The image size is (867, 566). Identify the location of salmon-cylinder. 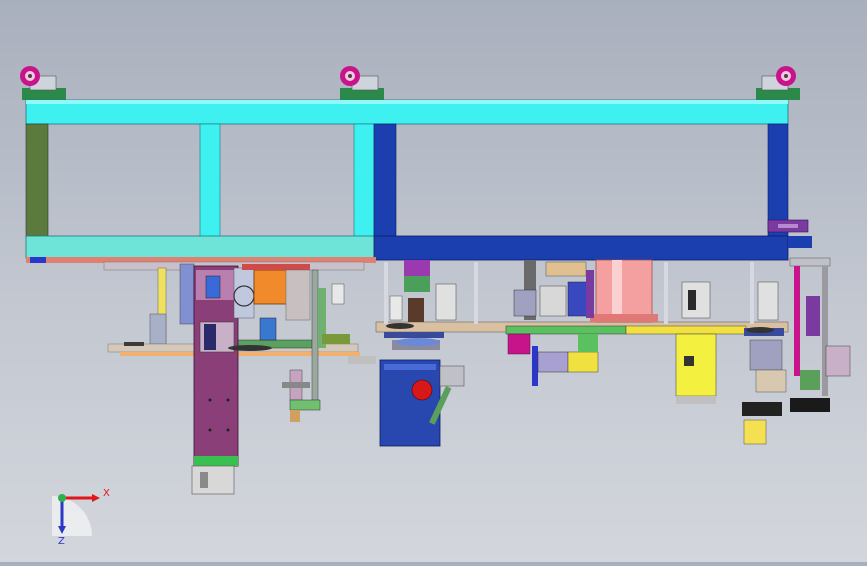
(624, 291).